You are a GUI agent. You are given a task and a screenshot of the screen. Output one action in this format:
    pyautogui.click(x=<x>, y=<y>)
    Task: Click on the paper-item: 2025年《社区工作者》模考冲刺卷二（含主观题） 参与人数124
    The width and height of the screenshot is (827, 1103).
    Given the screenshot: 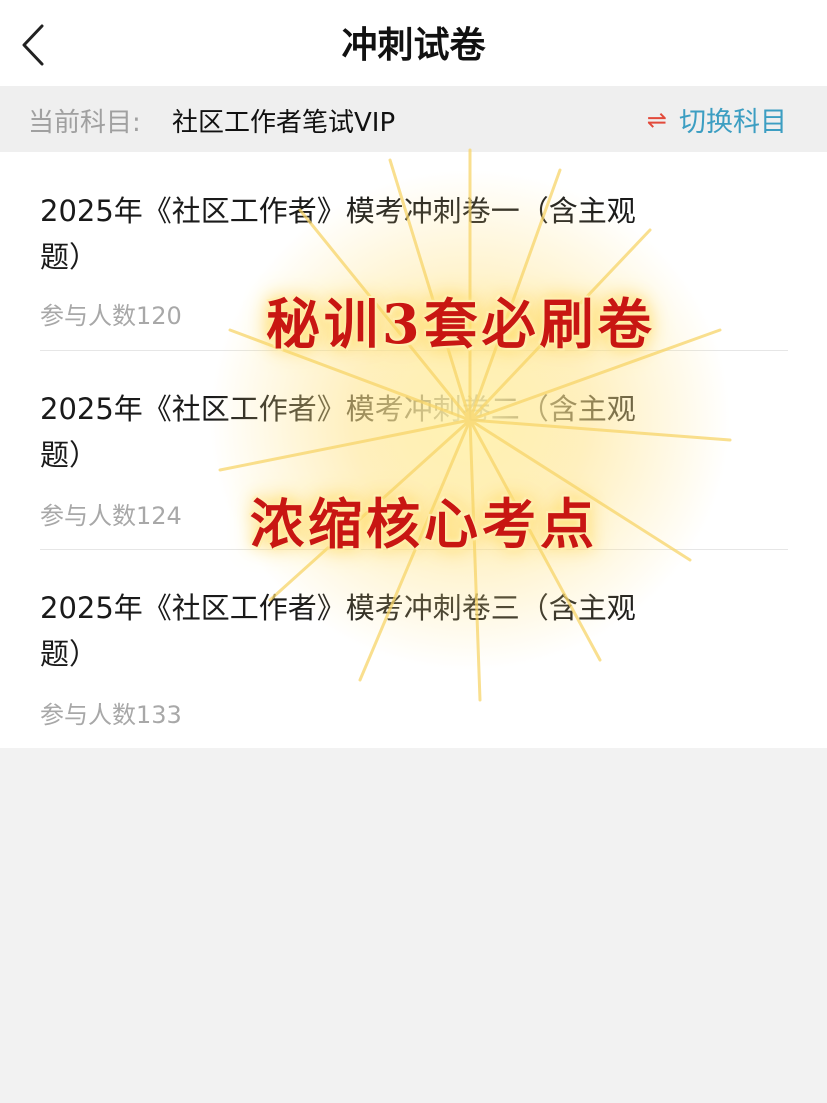 What is the action you would take?
    pyautogui.click(x=414, y=458)
    